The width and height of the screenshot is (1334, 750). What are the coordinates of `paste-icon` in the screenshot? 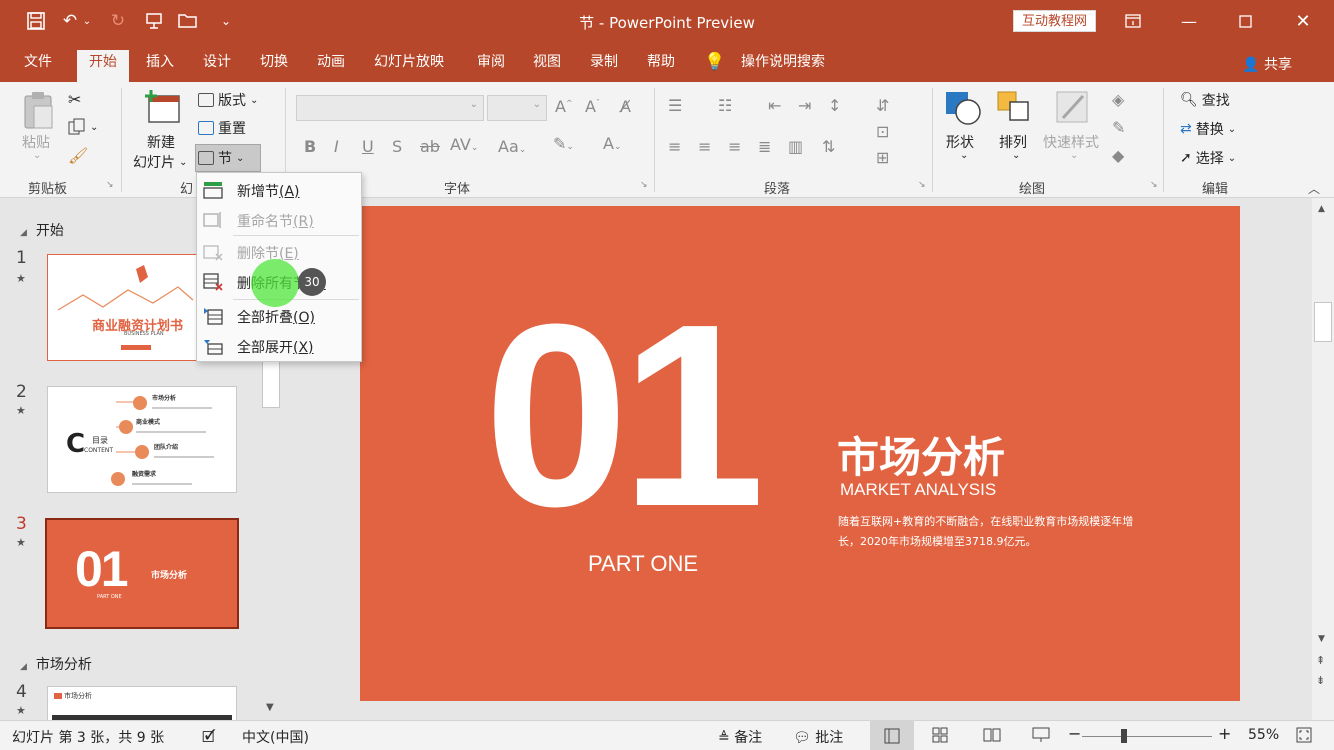 It's located at (39, 113).